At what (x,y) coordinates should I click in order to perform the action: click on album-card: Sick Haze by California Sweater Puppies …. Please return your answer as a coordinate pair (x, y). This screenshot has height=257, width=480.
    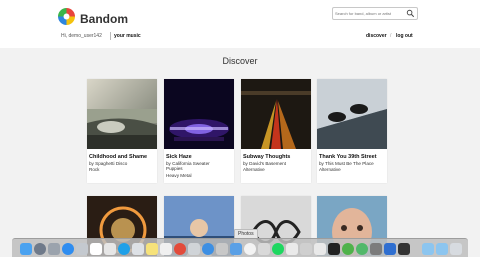
    Looking at the image, I should click on (199, 131).